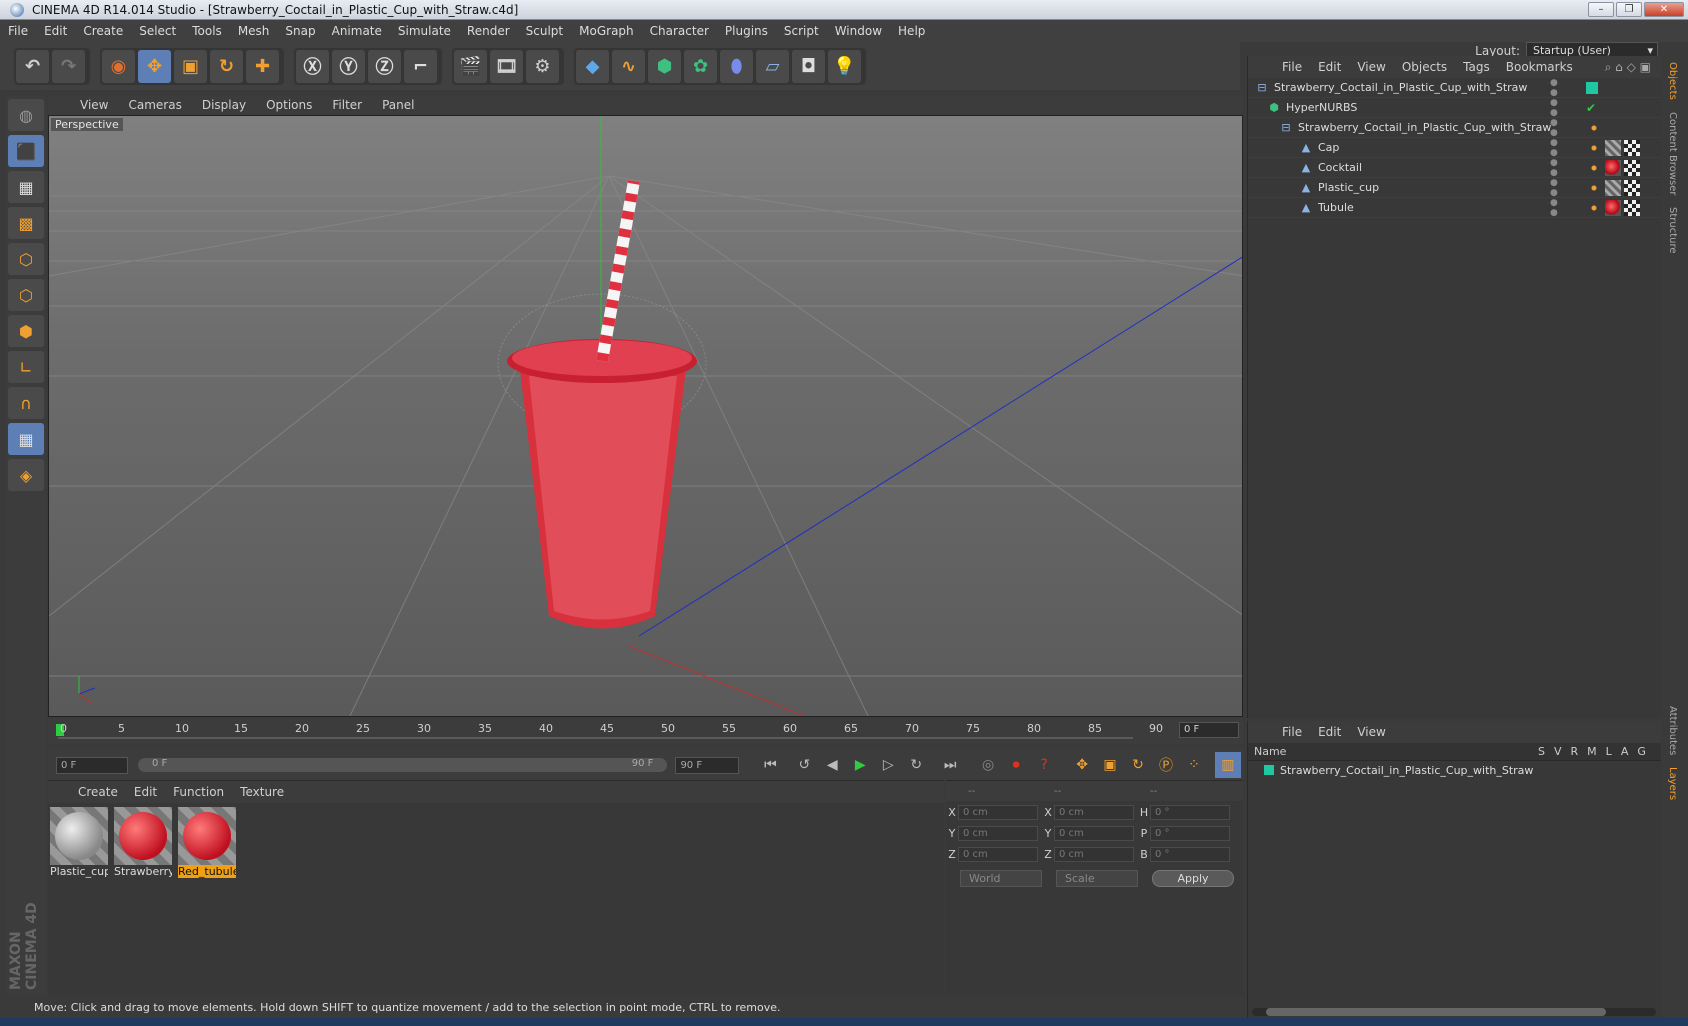 This screenshot has height=1026, width=1688. Describe the element at coordinates (746, 31) in the screenshot. I see `menu-plugins: Plugins` at that location.